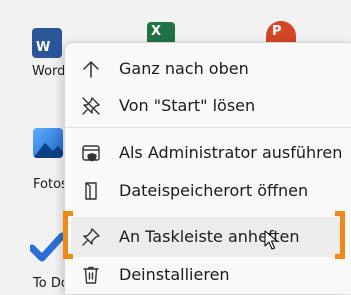 The image size is (351, 295). What do you see at coordinates (214, 190) in the screenshot?
I see `menu-item-label: Dateispeicherort öffnen` at bounding box center [214, 190].